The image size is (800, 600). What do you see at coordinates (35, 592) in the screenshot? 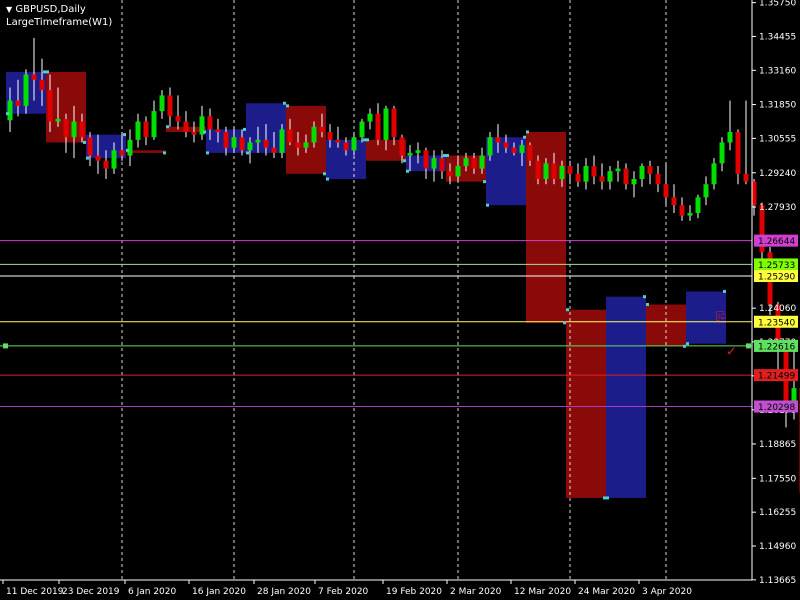
I see `time-tick-label: 11 Dec 2019` at bounding box center [35, 592].